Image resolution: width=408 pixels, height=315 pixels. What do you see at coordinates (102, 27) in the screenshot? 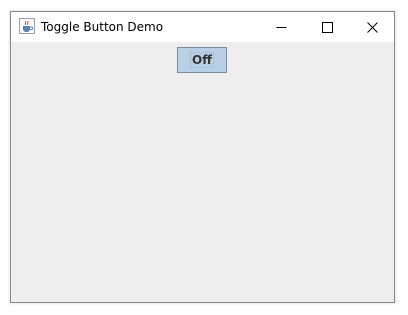
I see `window-title: Toggle Button Demo` at bounding box center [102, 27].